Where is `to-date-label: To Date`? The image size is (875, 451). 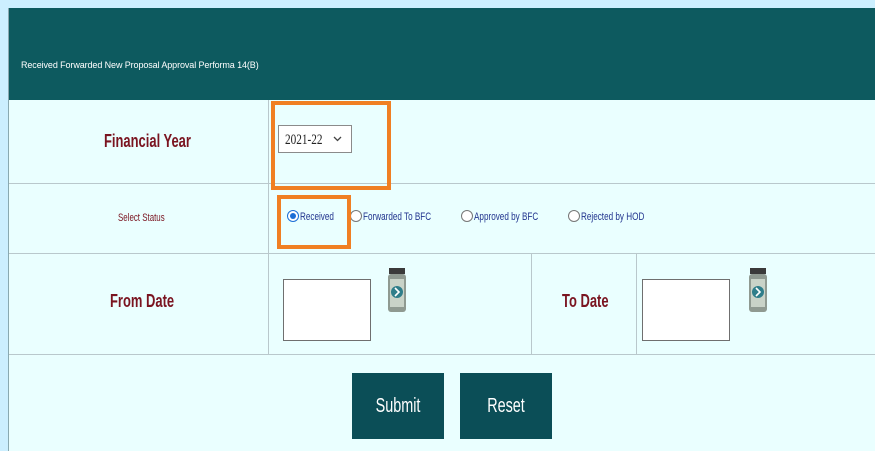
to-date-label: To Date is located at coordinates (585, 301).